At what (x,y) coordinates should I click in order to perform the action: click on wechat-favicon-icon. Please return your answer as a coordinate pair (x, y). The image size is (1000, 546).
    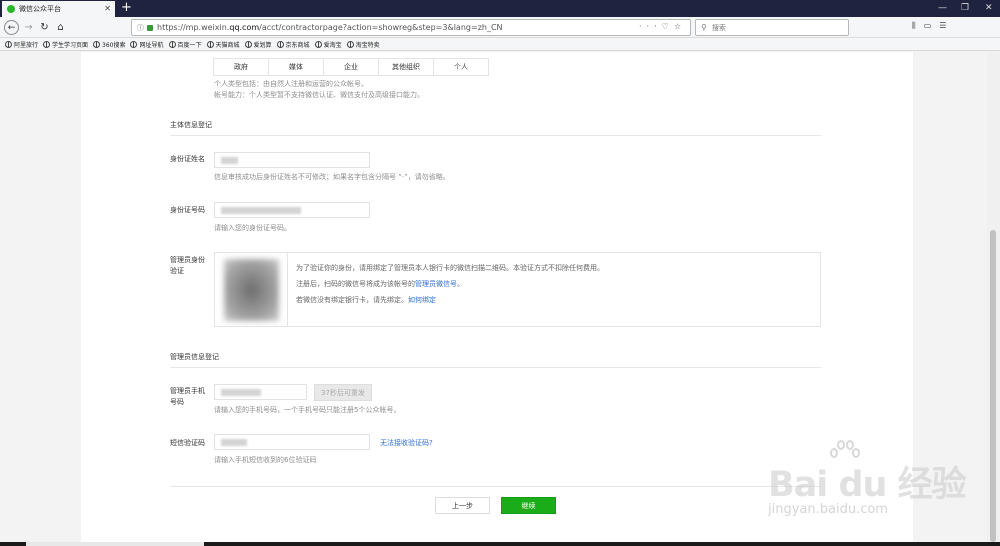
    Looking at the image, I should click on (11, 9).